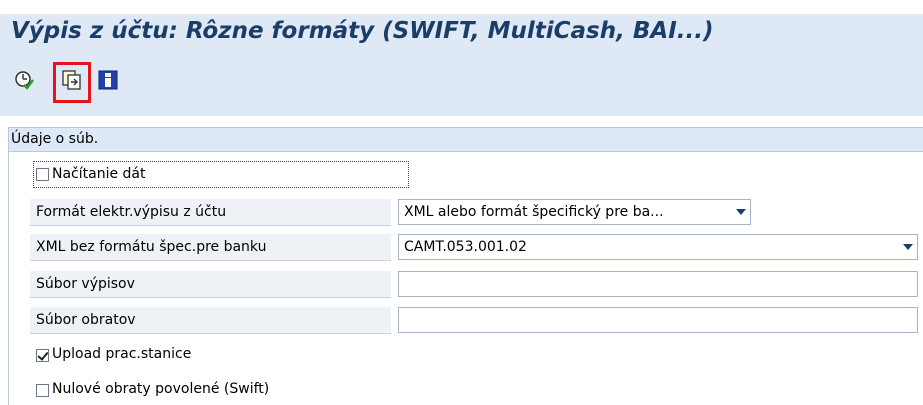 Image resolution: width=923 pixels, height=405 pixels. What do you see at coordinates (151, 247) in the screenshot?
I see `xml-format-label: XML bez formátu špec.pre banku` at bounding box center [151, 247].